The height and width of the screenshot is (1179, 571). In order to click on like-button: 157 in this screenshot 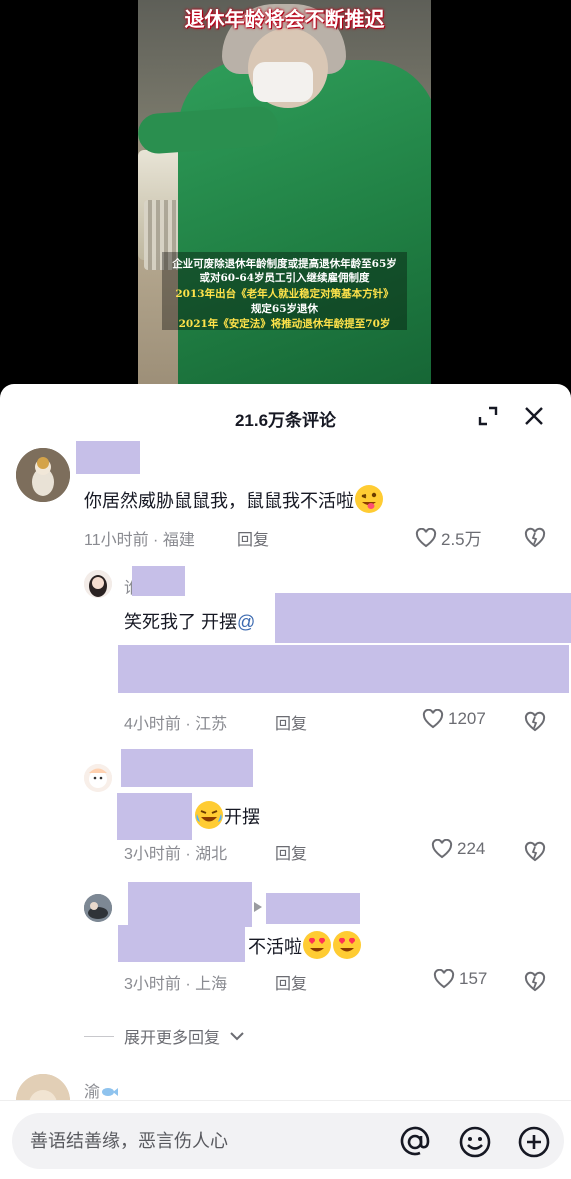, I will do `click(460, 979)`.